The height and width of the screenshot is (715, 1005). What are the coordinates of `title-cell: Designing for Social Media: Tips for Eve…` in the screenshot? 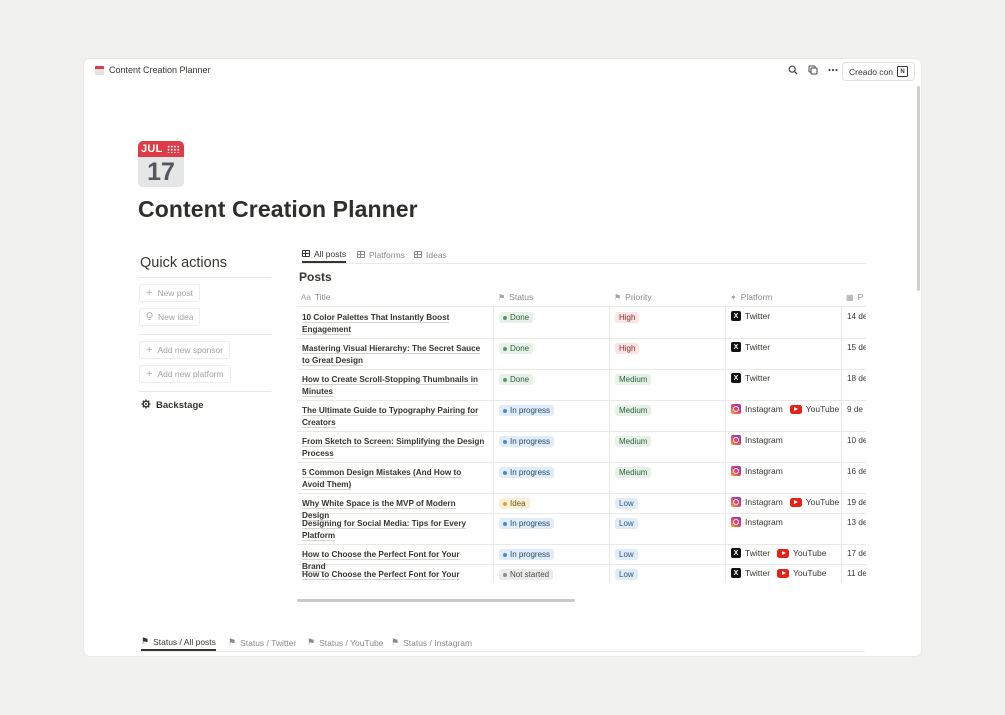 It's located at (395, 528).